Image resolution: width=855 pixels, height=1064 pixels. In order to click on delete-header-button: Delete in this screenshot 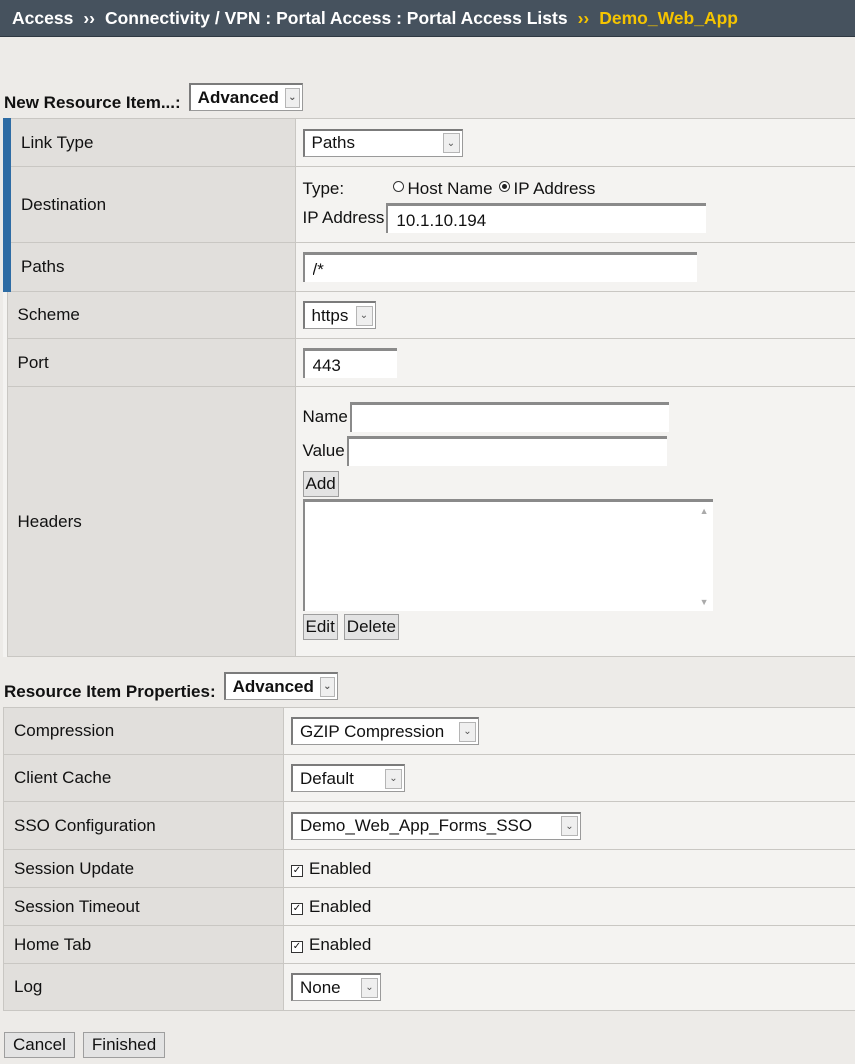, I will do `click(371, 627)`.